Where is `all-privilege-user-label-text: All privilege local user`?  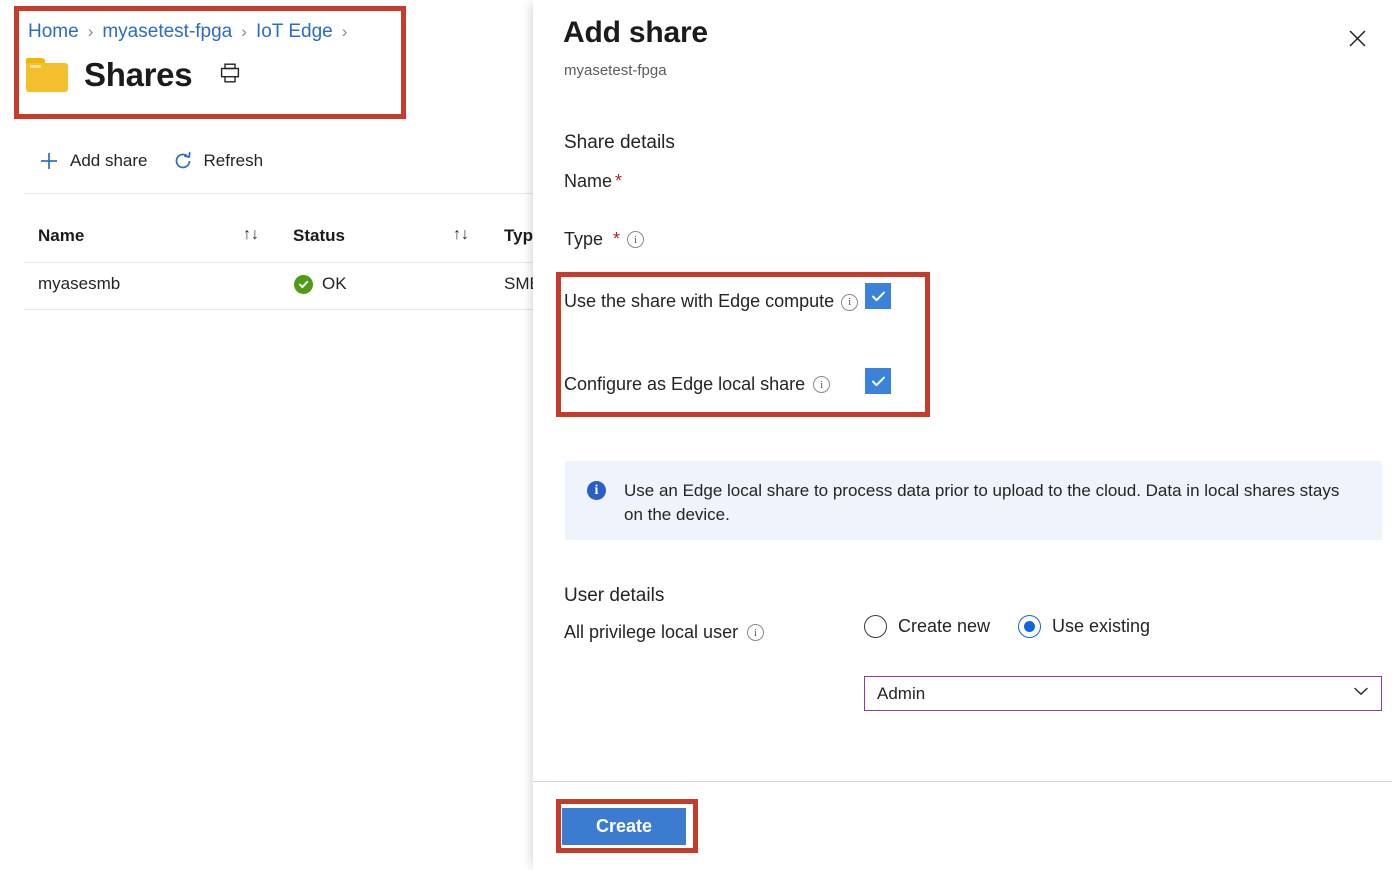
all-privilege-user-label-text: All privilege local user is located at coordinates (651, 632).